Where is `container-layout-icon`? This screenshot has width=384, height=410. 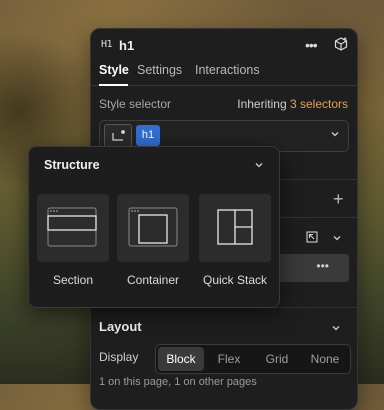 container-layout-icon is located at coordinates (153, 227).